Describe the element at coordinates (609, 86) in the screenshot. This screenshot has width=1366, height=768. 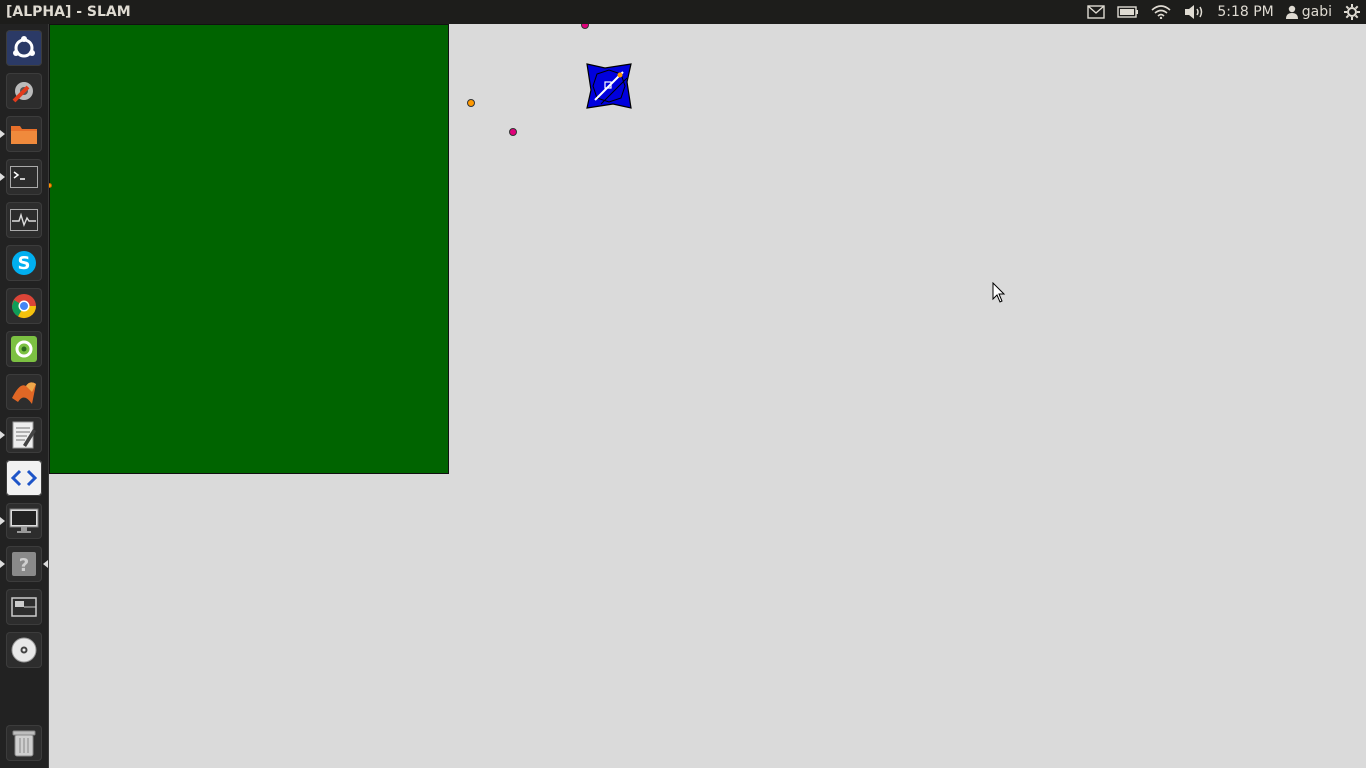
I see `robot-icon` at that location.